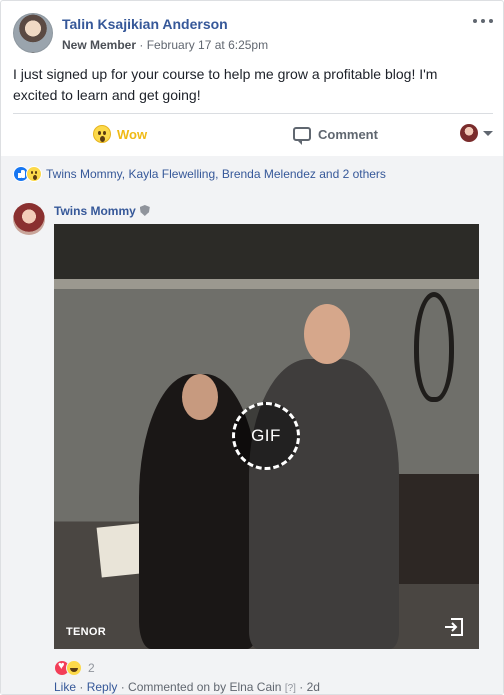 The width and height of the screenshot is (504, 695). I want to click on haha-icon, so click(74, 668).